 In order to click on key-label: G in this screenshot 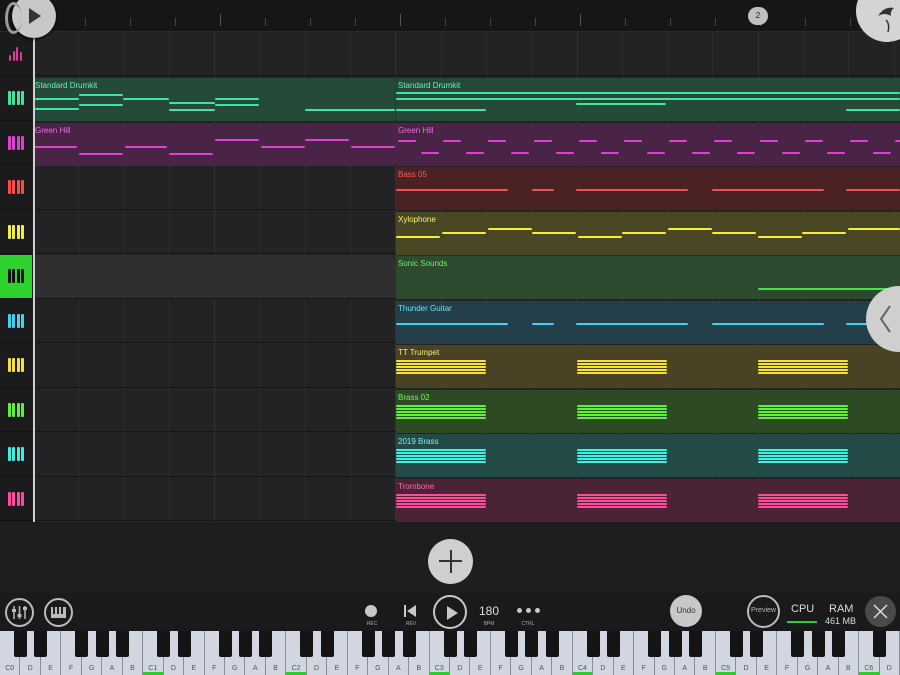, I will do `click(235, 668)`.